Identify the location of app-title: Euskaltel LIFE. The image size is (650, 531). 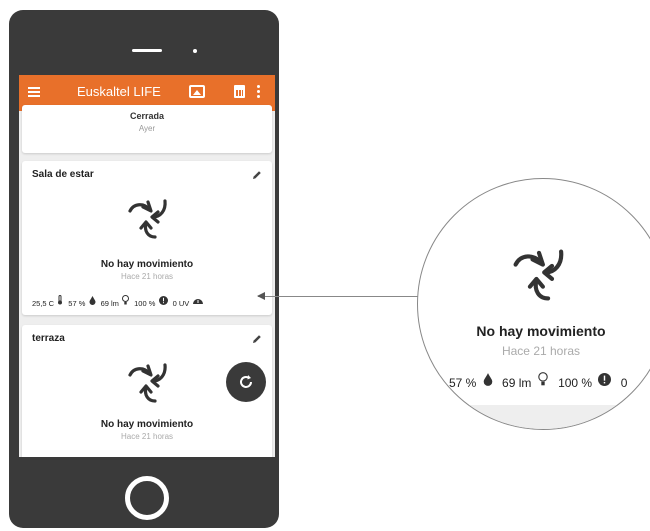
(119, 91).